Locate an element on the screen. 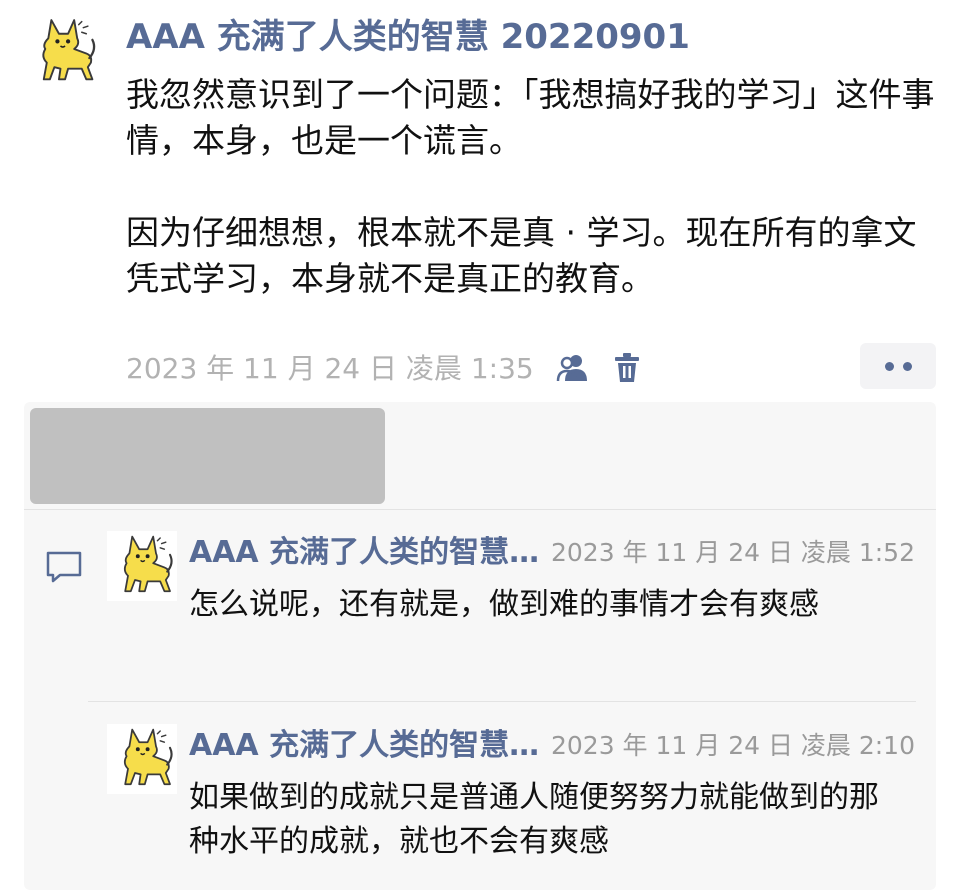 This screenshot has height=892, width=953. post-author-avatar is located at coordinates (62, 52).